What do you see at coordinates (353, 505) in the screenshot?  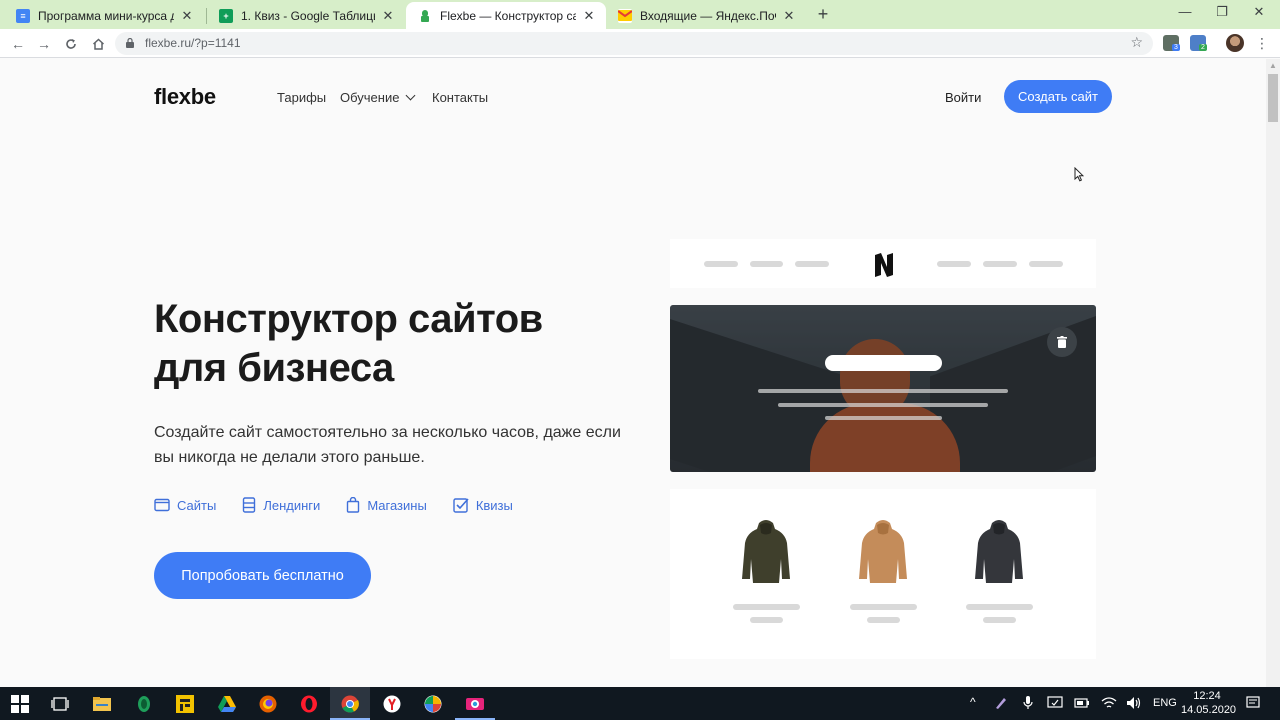 I see `shopping-bag-icon` at bounding box center [353, 505].